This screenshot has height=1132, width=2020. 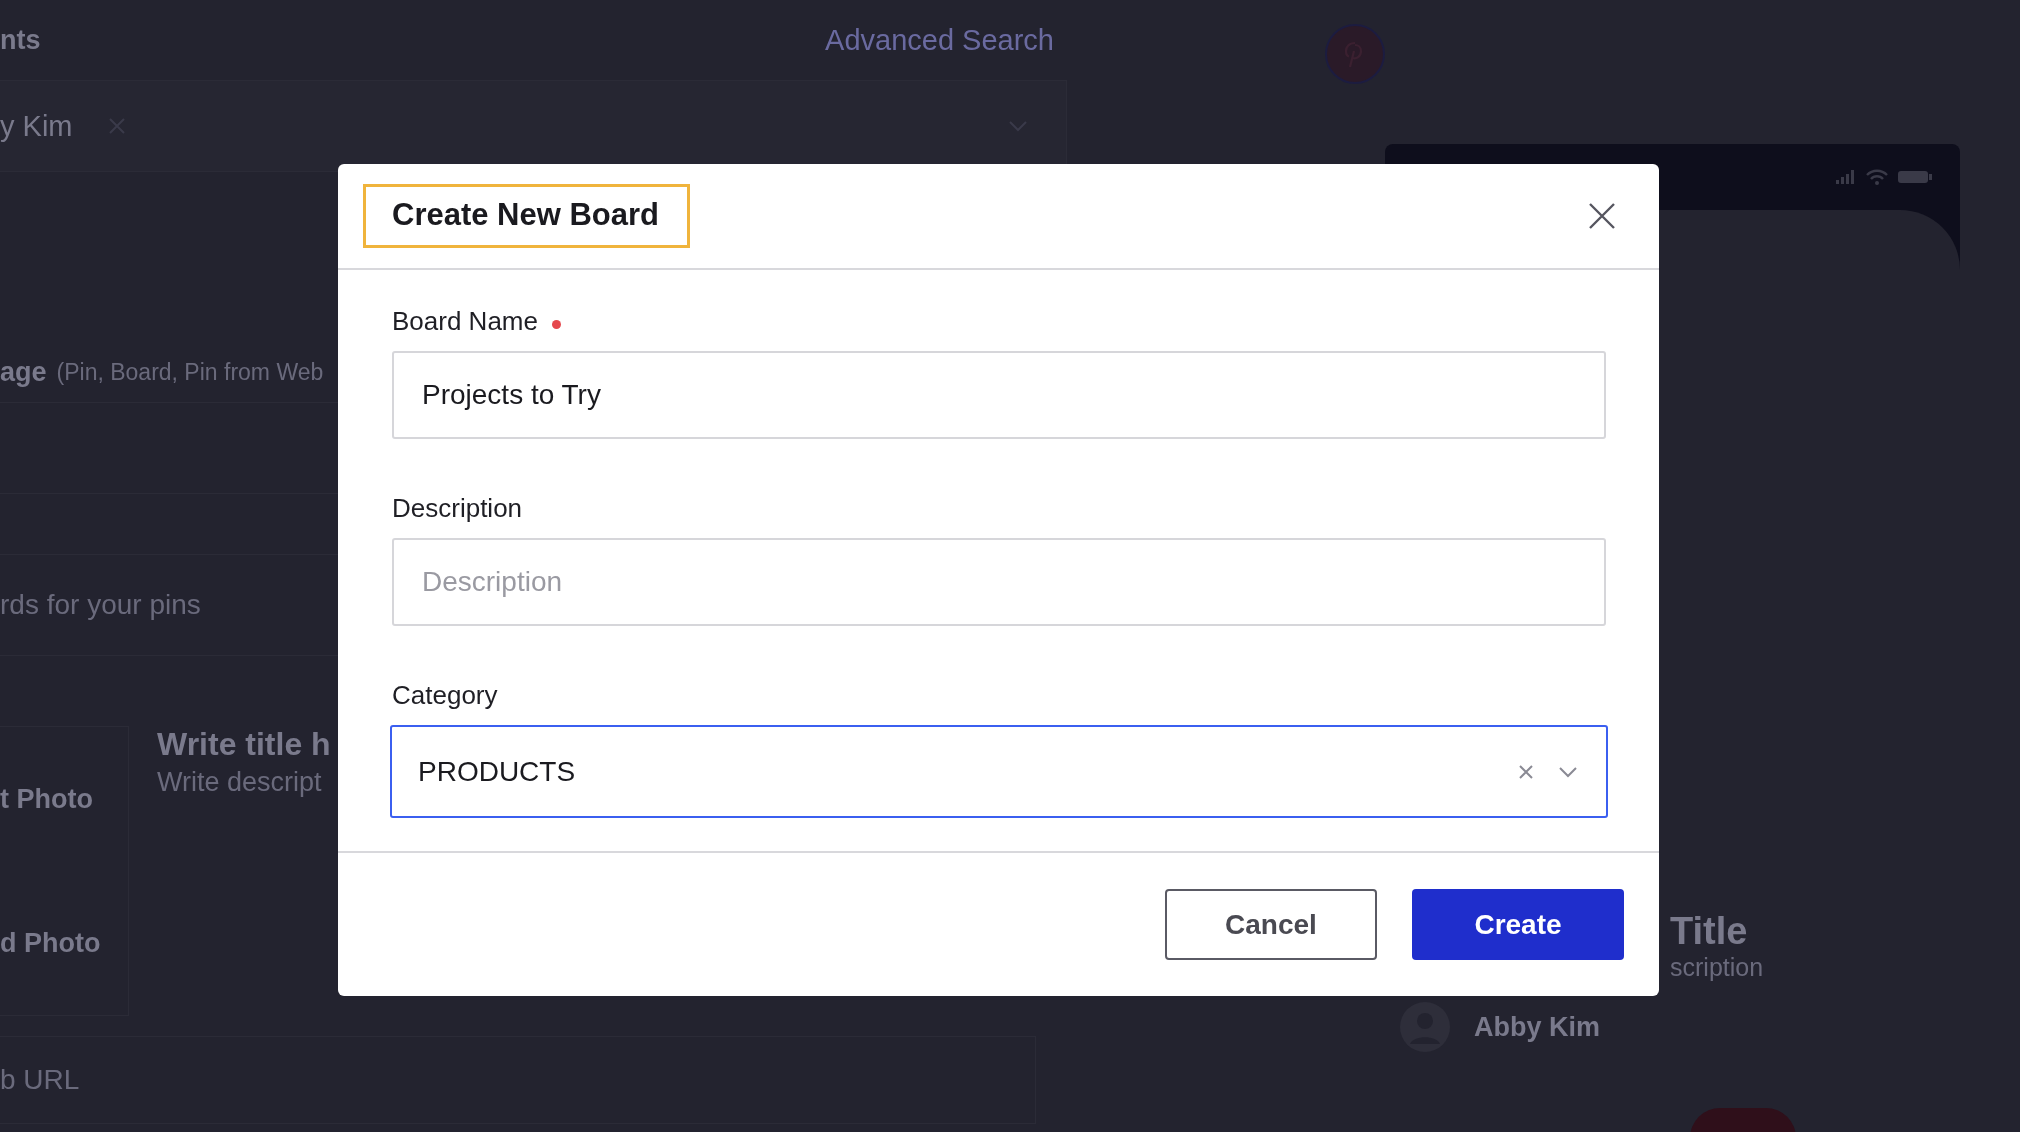 What do you see at coordinates (1915, 177) in the screenshot?
I see `battery-icon` at bounding box center [1915, 177].